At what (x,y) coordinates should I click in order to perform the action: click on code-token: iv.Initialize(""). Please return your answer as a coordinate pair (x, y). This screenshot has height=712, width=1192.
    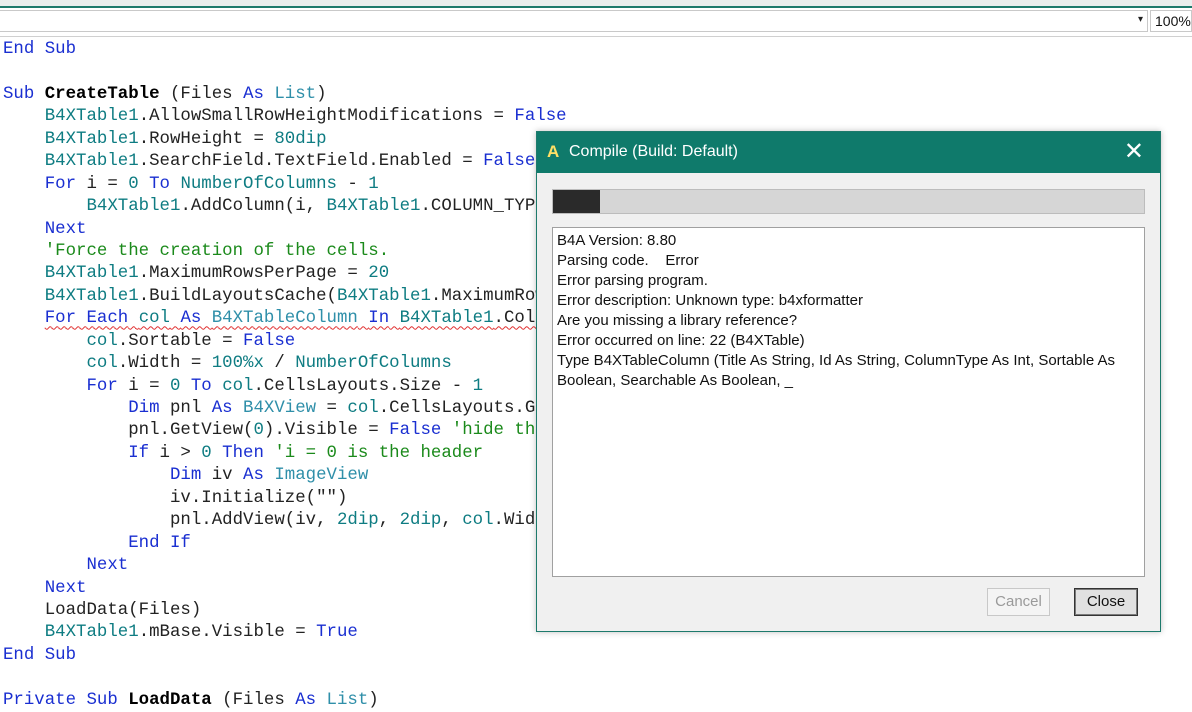
    Looking at the image, I should click on (175, 498).